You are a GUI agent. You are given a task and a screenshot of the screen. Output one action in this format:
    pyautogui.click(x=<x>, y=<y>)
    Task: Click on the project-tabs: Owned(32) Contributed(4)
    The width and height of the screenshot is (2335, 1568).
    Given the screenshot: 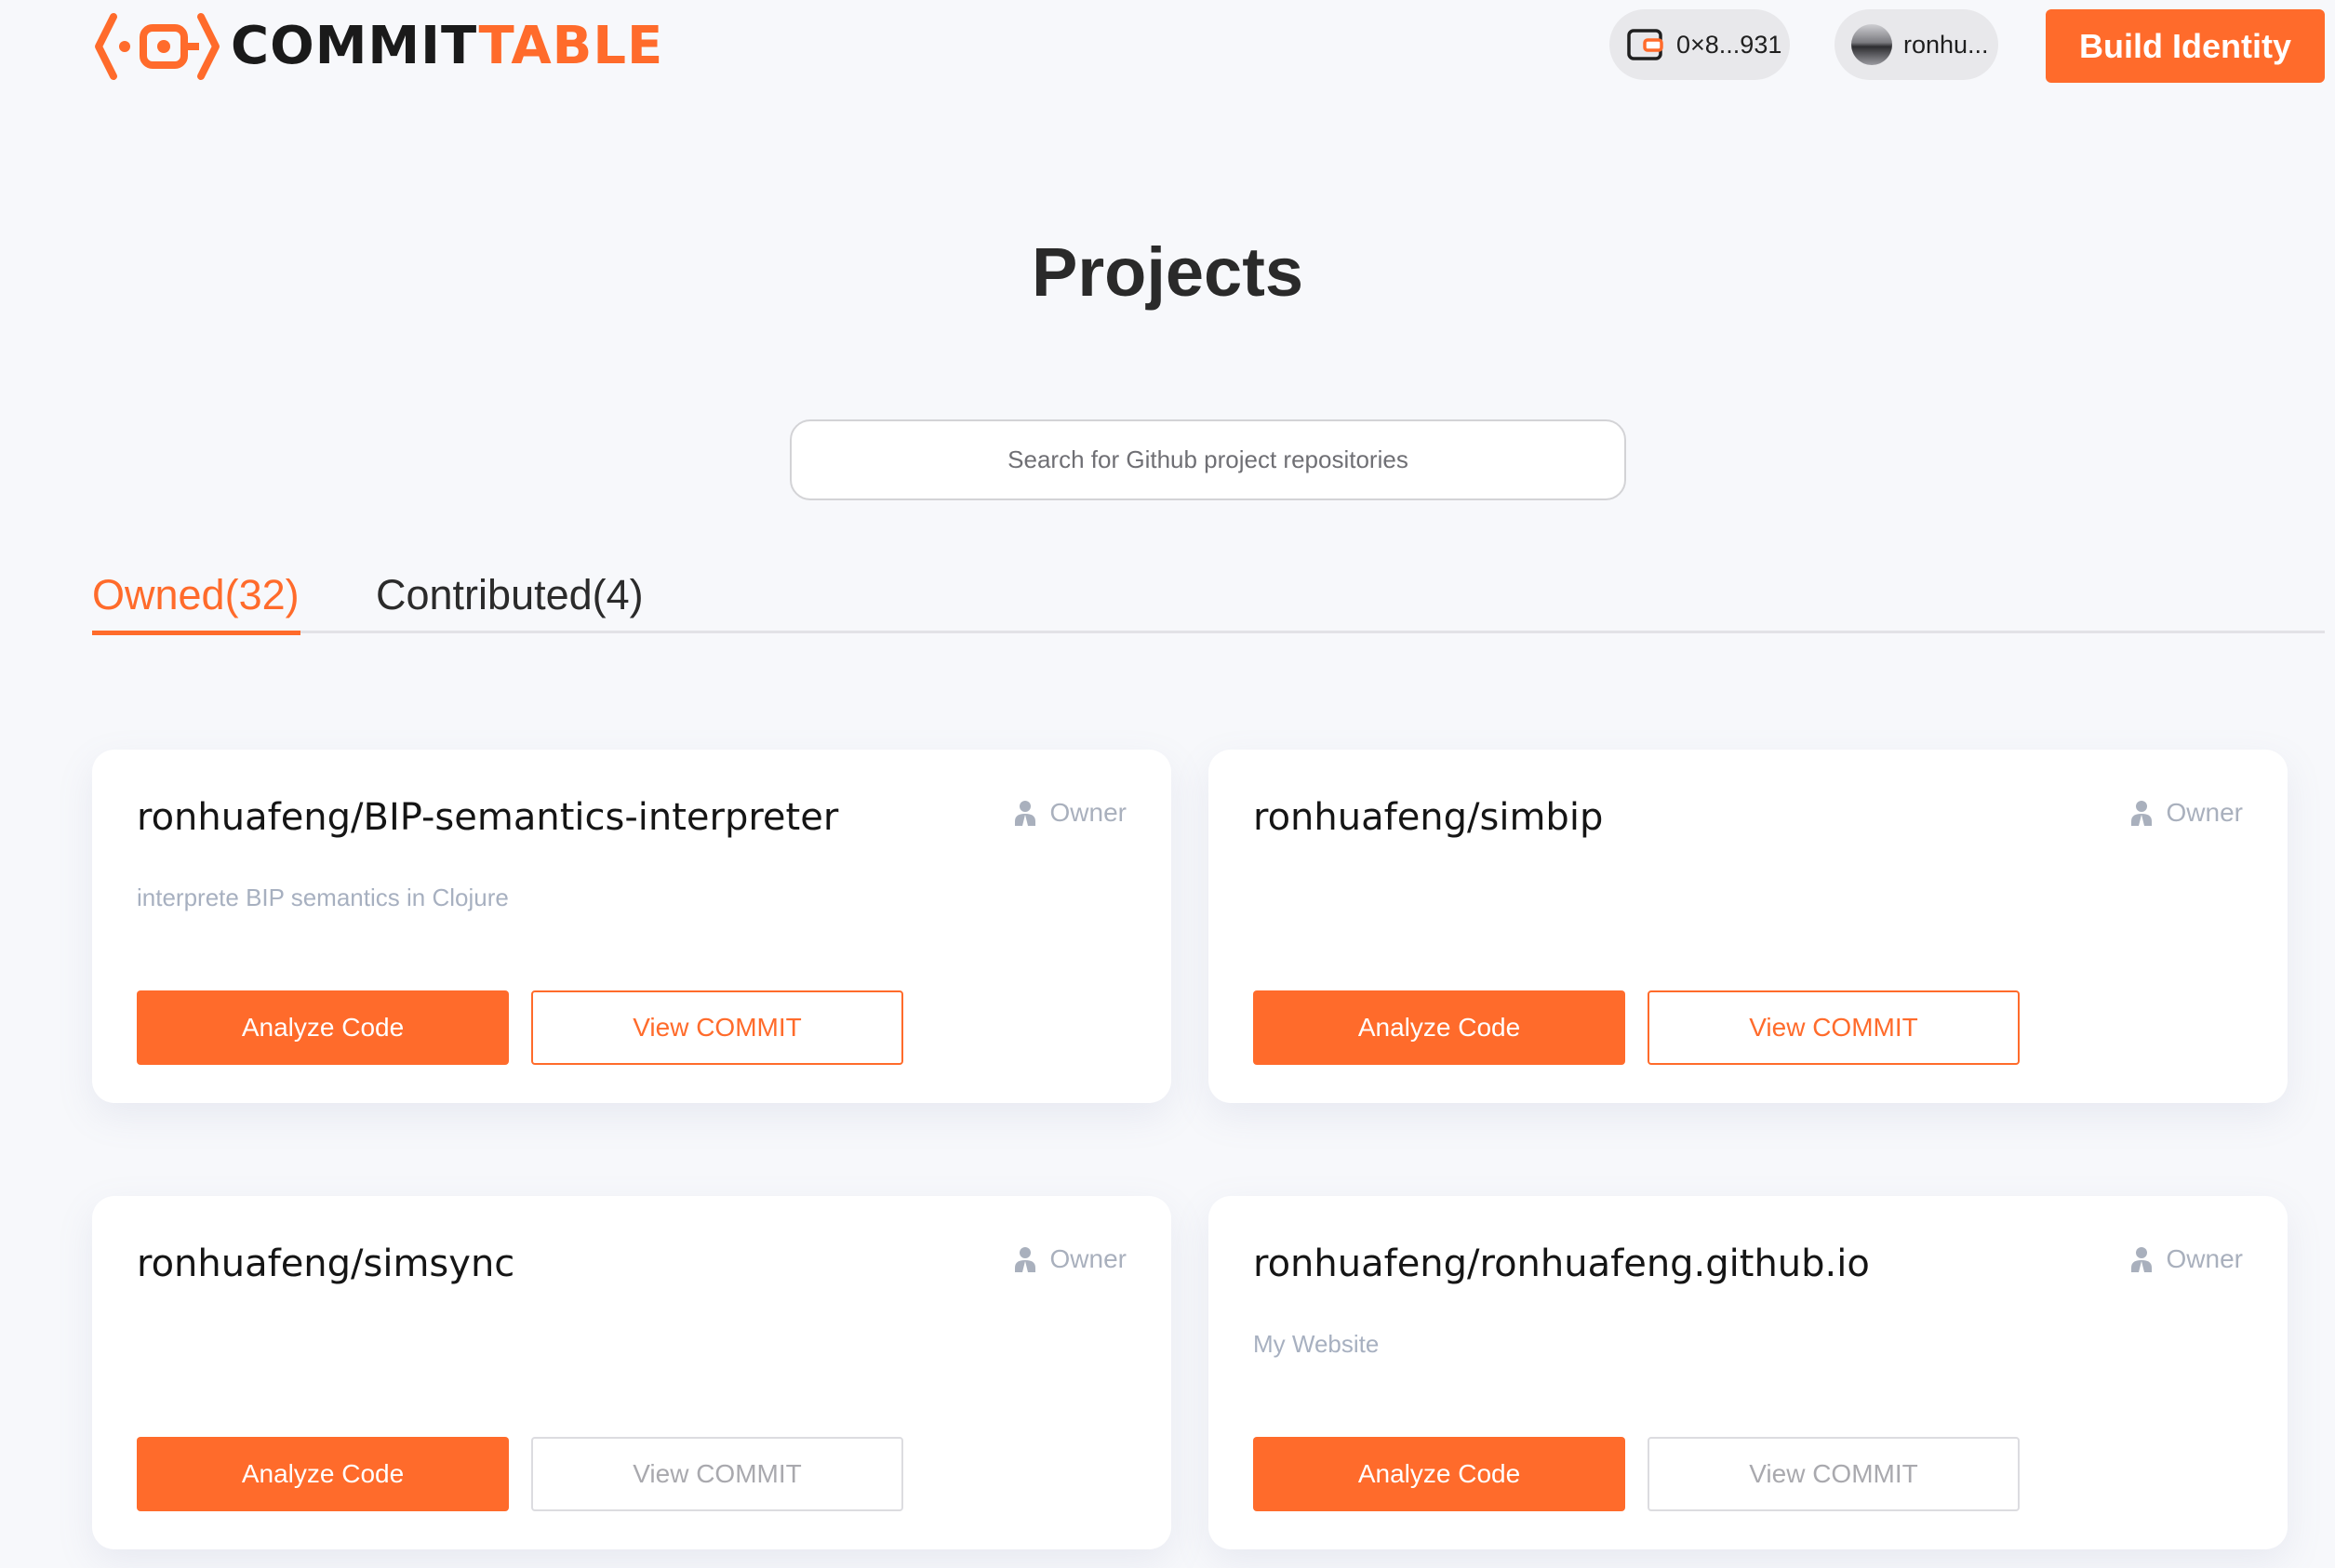 What is the action you would take?
    pyautogui.click(x=1208, y=602)
    